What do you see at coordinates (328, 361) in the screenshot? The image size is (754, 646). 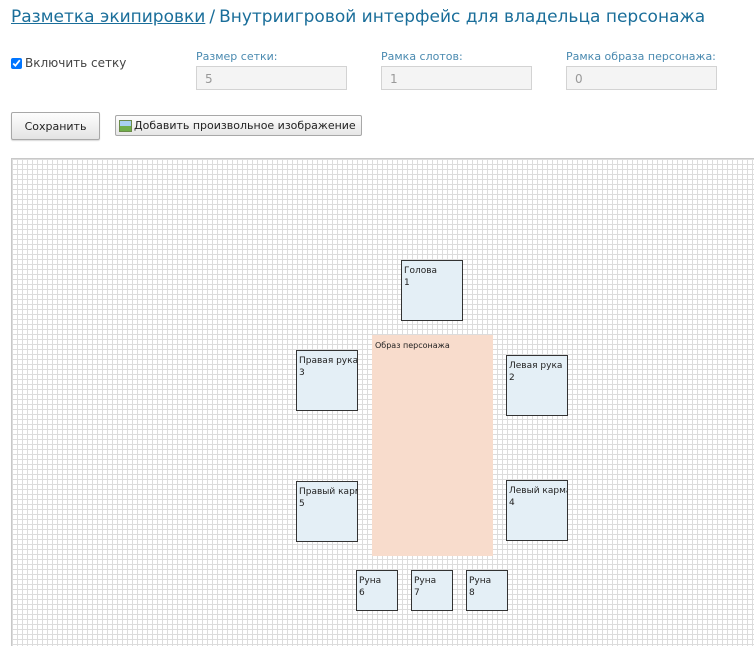 I see `slot-name: Правая рука` at bounding box center [328, 361].